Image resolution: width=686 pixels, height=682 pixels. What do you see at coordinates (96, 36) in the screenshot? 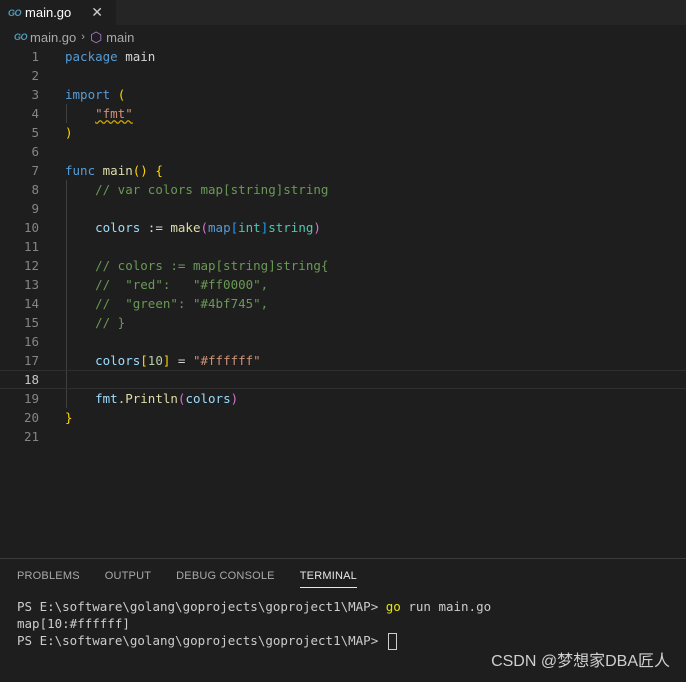
I see `cube-icon: ⬡` at bounding box center [96, 36].